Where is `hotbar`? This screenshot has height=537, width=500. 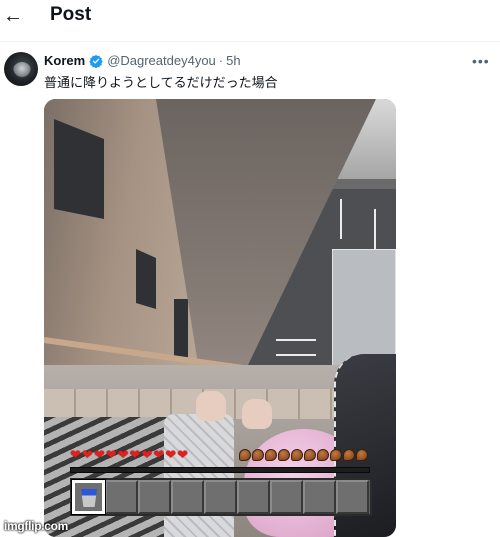
hotbar is located at coordinates (221, 497).